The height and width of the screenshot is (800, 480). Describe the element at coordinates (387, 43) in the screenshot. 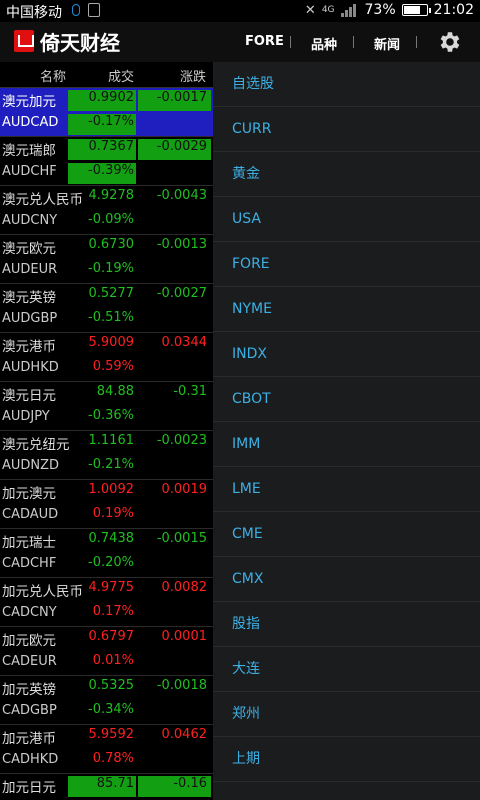

I see `nav-news: 新闻` at that location.